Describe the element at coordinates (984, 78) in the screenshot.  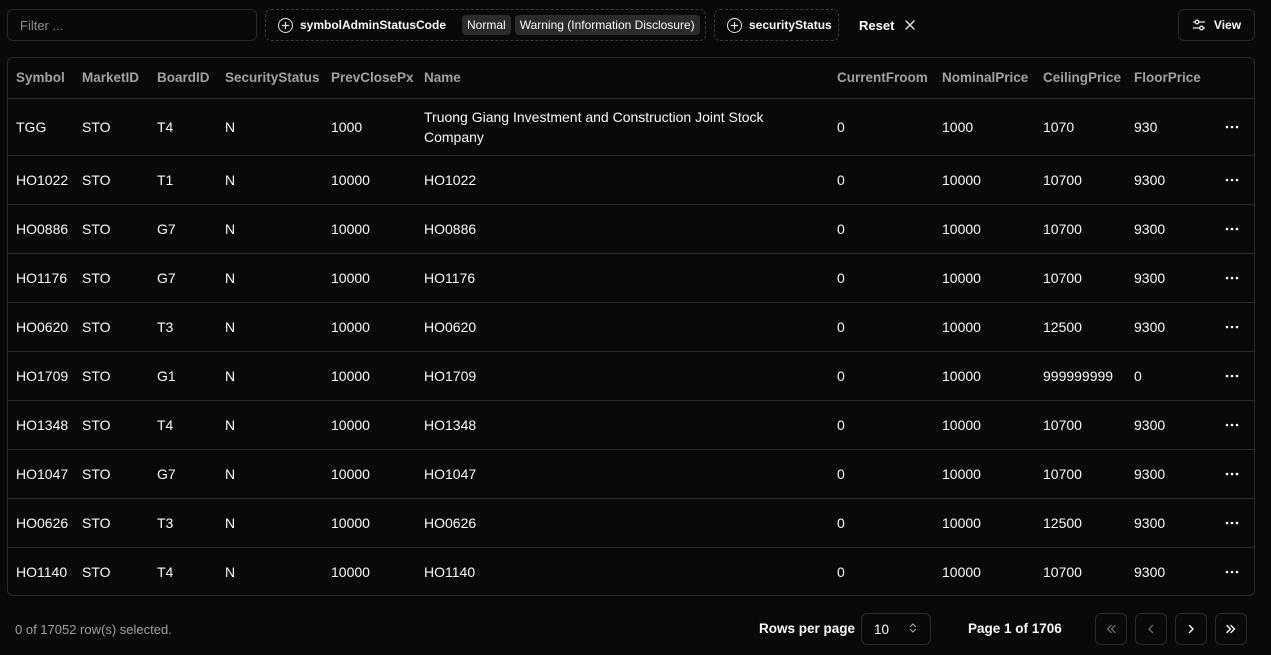
I see `column-header: NominalPrice` at that location.